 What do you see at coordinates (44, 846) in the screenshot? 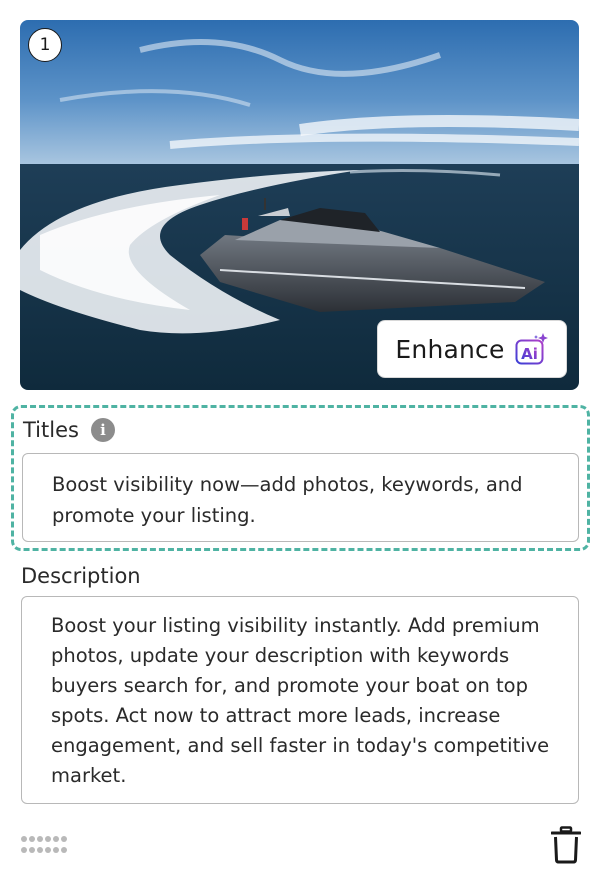
I see `drag-handle-icon` at bounding box center [44, 846].